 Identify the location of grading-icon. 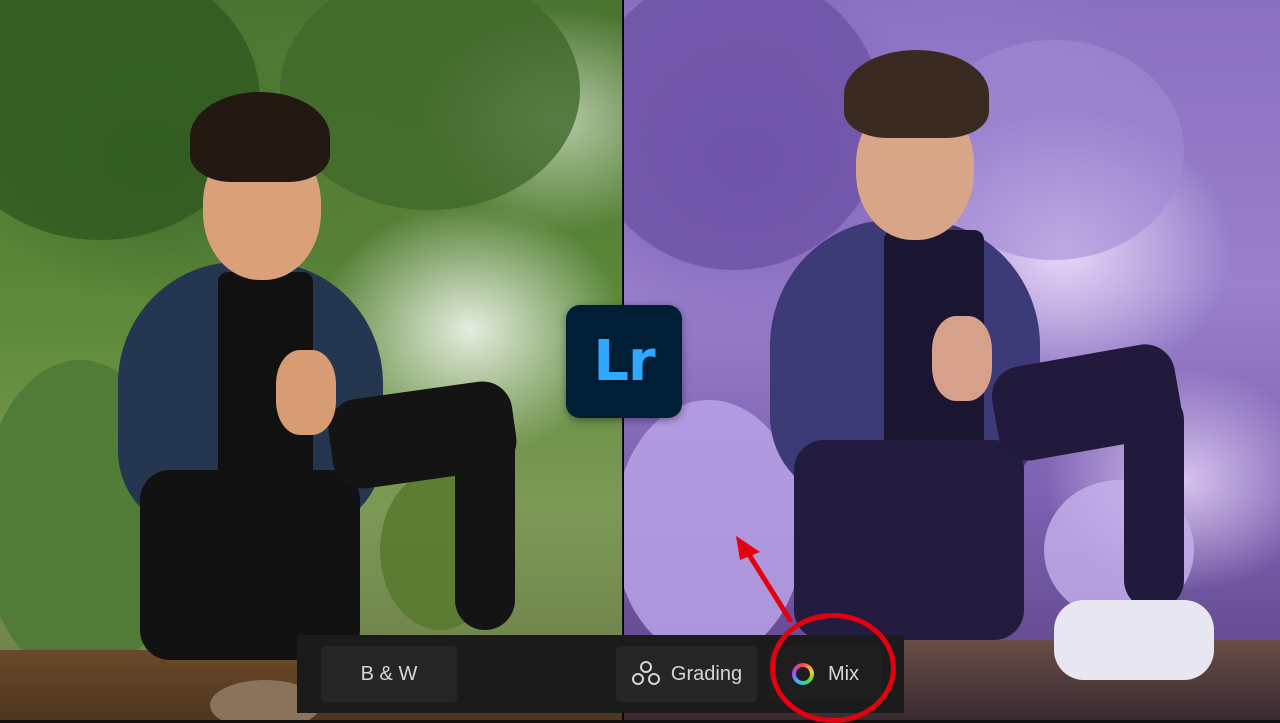
(646, 674).